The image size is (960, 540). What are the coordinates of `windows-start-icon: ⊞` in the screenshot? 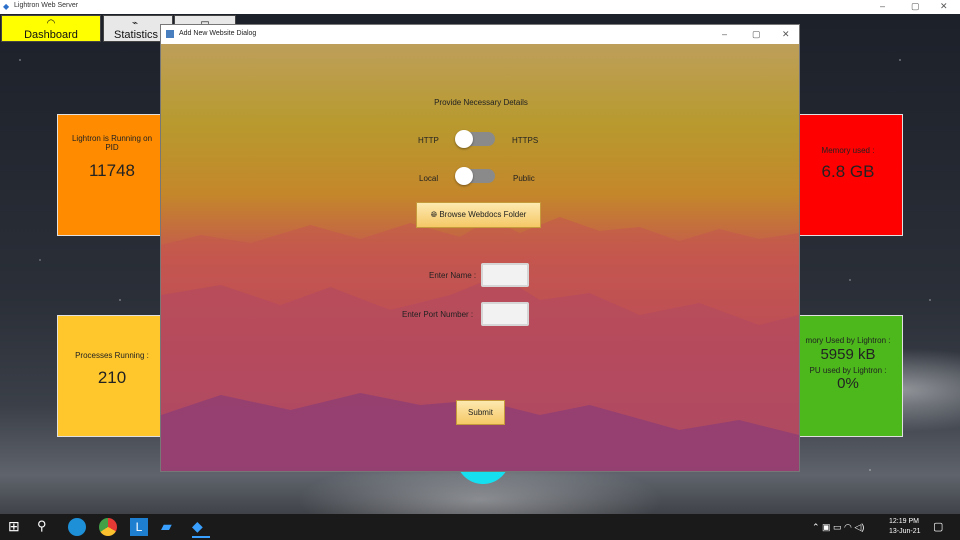 It's located at (17, 527).